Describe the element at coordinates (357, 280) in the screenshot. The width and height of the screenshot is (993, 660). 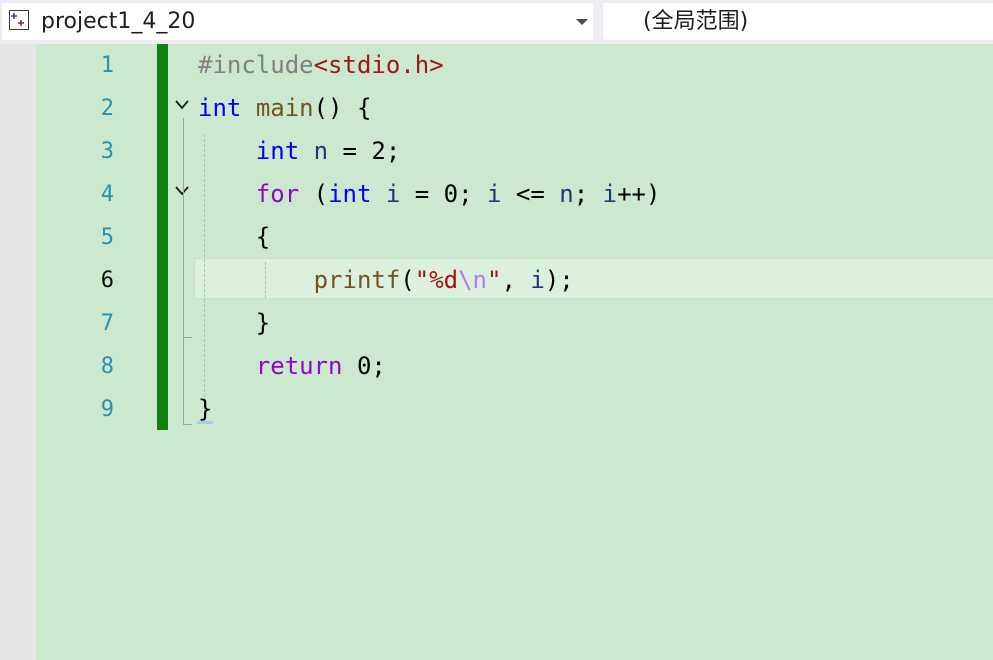
I see `token: printf` at that location.